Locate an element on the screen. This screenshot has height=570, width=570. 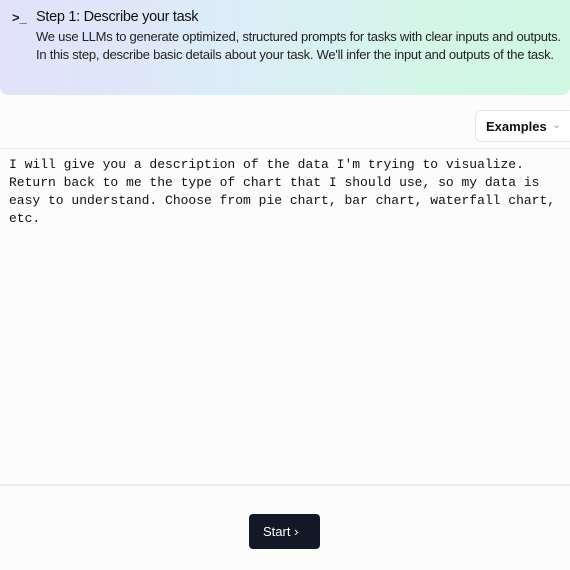
chevron-down-icon: ⌄ is located at coordinates (557, 125).